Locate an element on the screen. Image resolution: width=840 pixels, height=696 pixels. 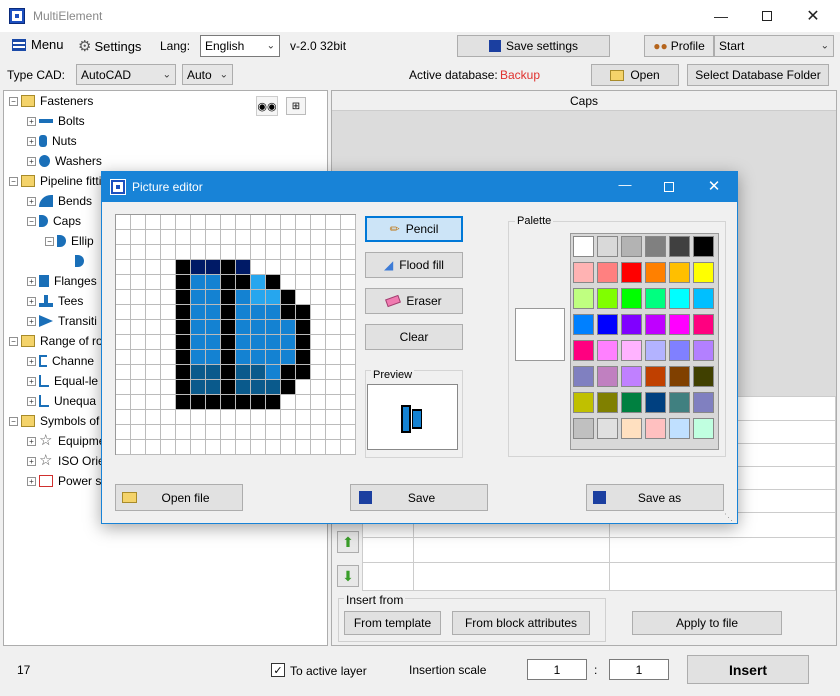
dialog-minimize-icon: — is located at coordinates (625, 187).